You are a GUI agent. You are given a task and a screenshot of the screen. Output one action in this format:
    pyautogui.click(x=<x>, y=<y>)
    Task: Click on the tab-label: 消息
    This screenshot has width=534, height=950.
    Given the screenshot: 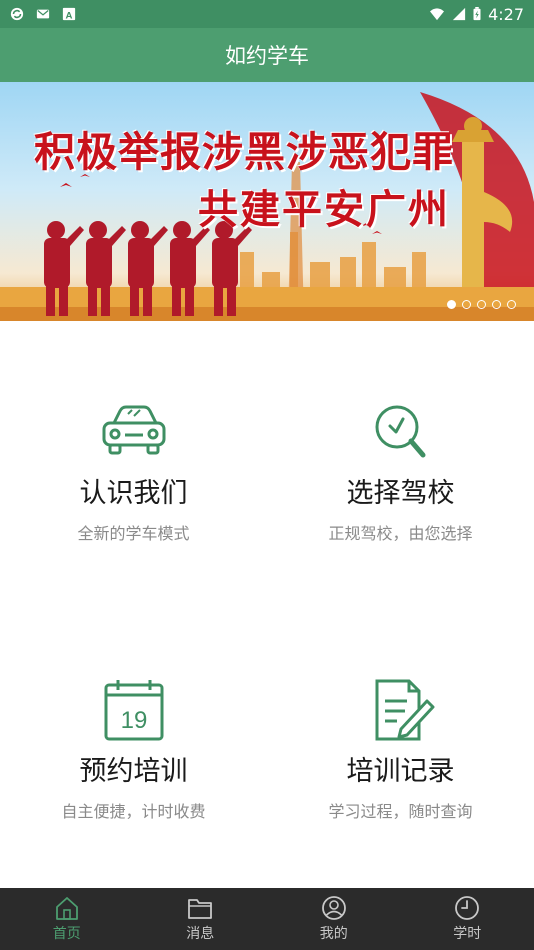 What is the action you would take?
    pyautogui.click(x=200, y=934)
    